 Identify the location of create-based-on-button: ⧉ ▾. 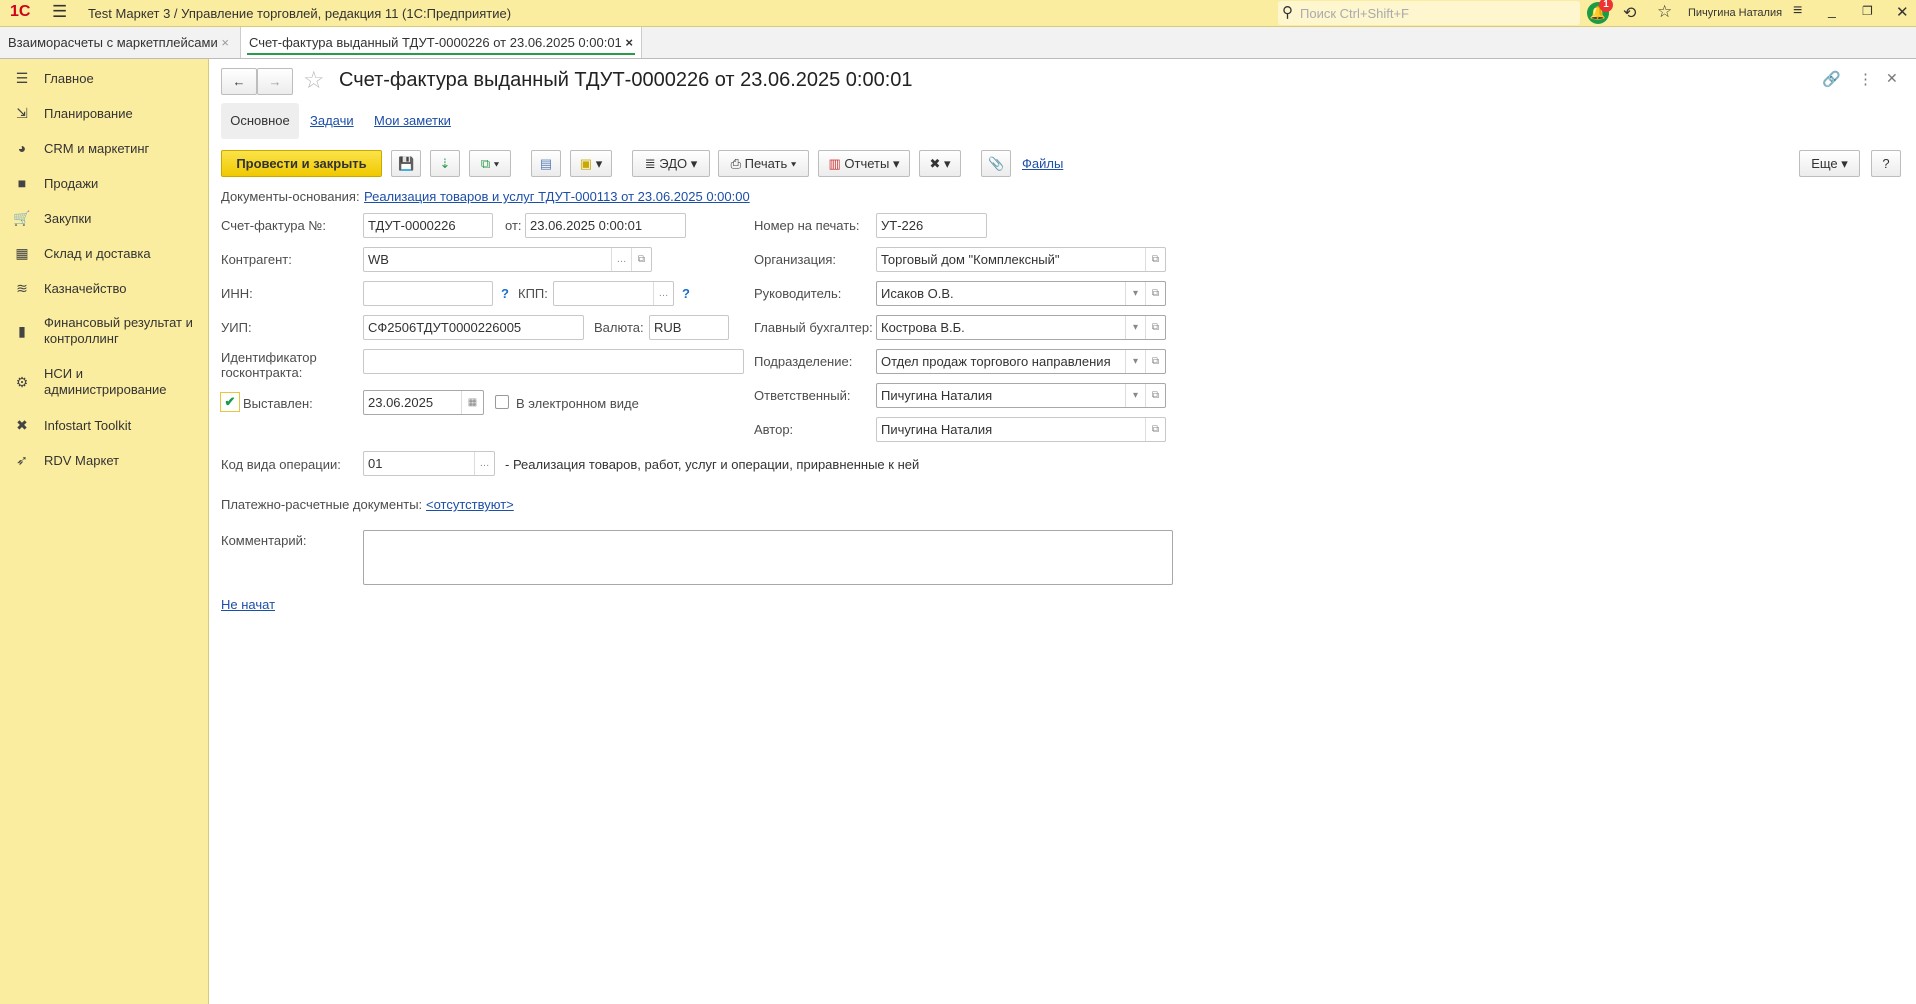
(490, 163).